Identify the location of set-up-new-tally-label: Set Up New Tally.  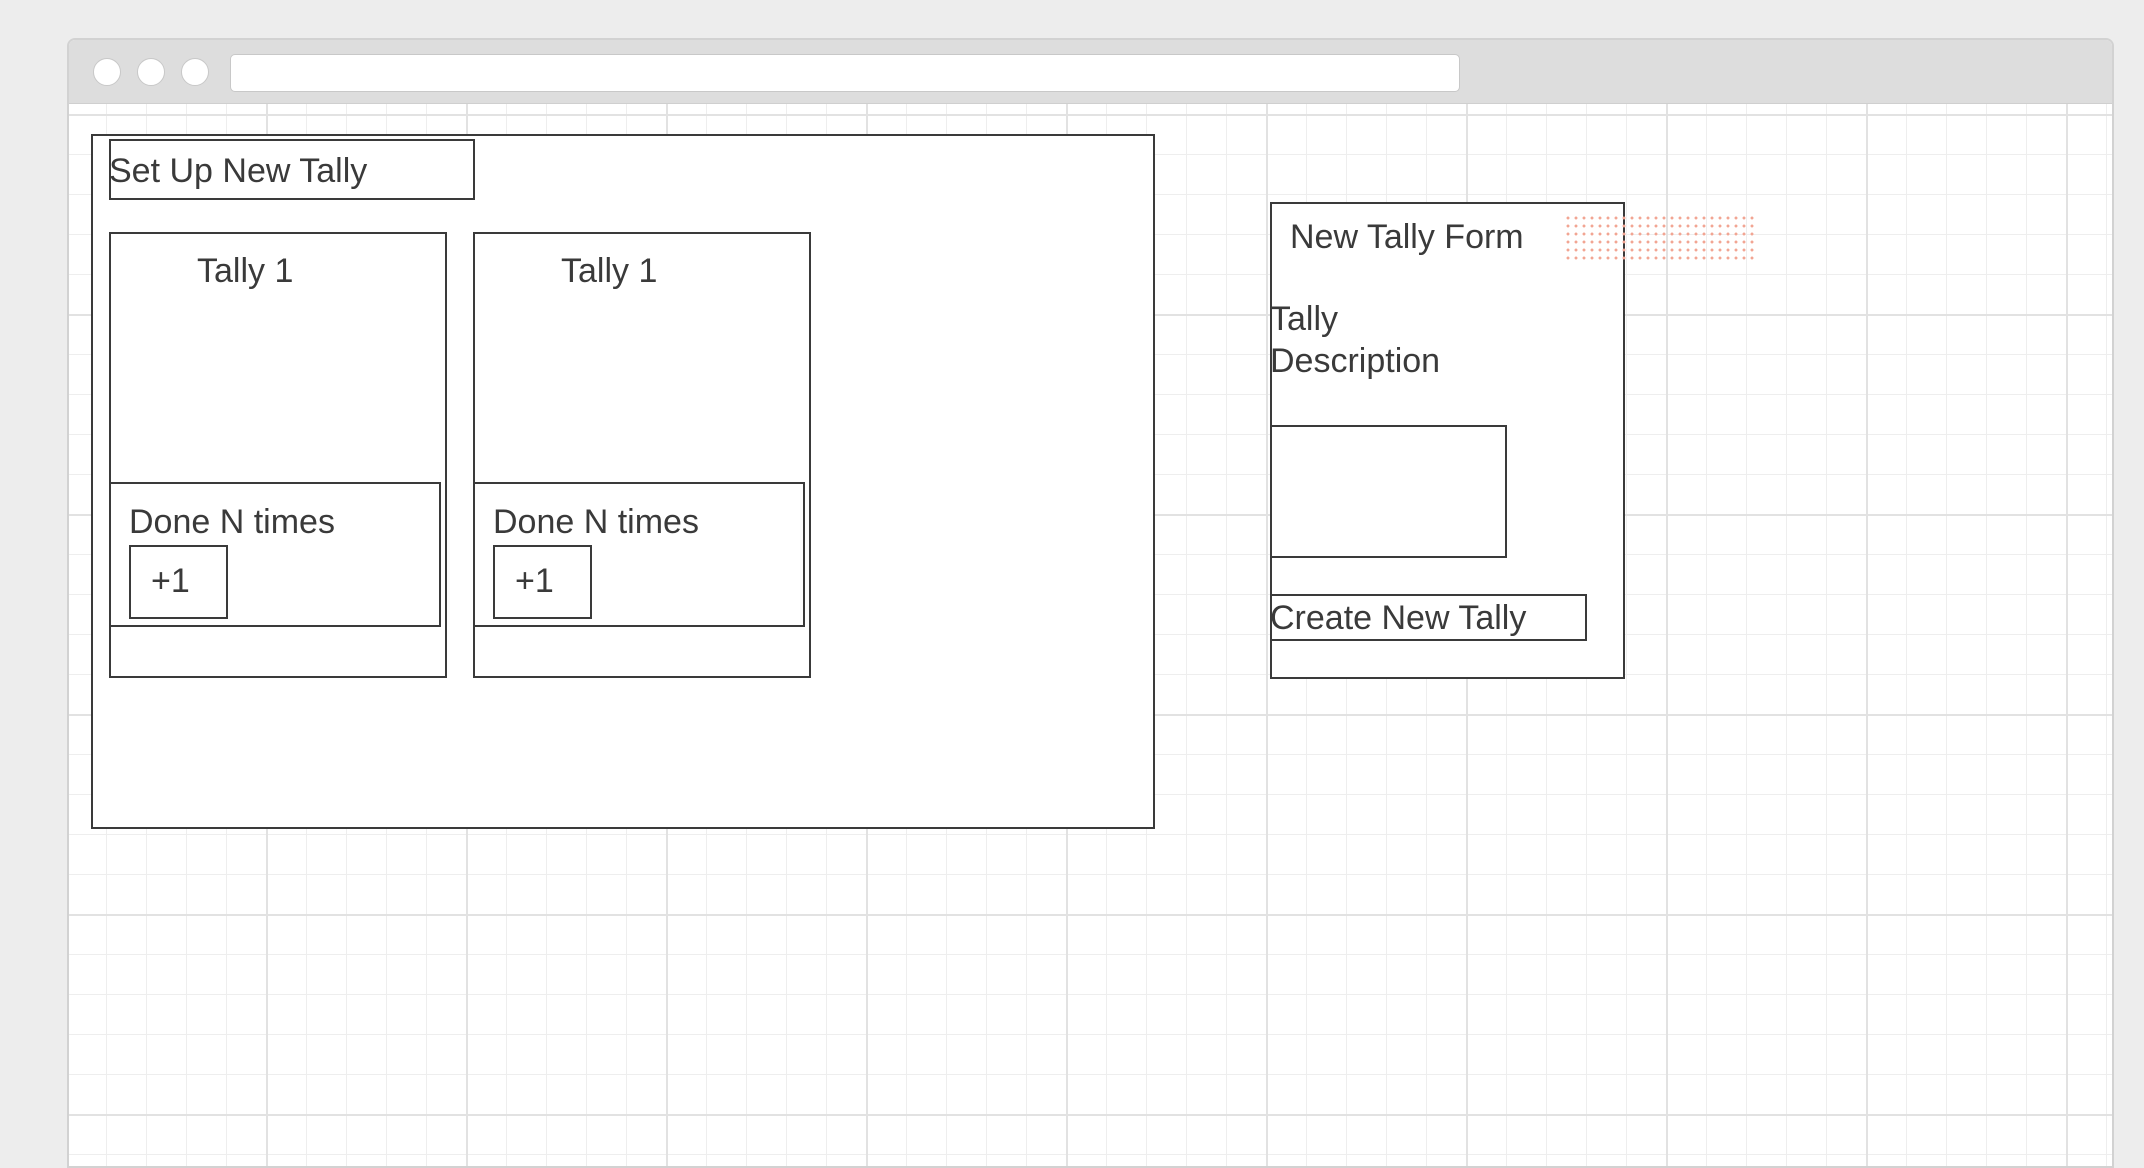
(238, 171).